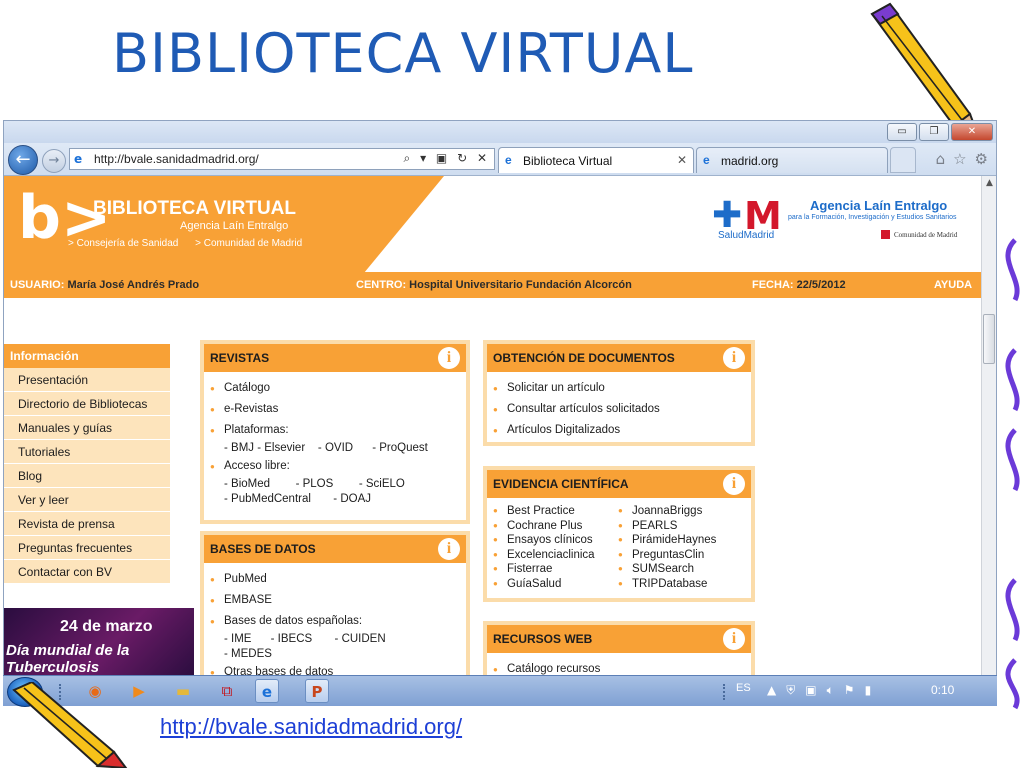 This screenshot has height=768, width=1024. What do you see at coordinates (555, 511) in the screenshot?
I see `list-item: Best Practice` at bounding box center [555, 511].